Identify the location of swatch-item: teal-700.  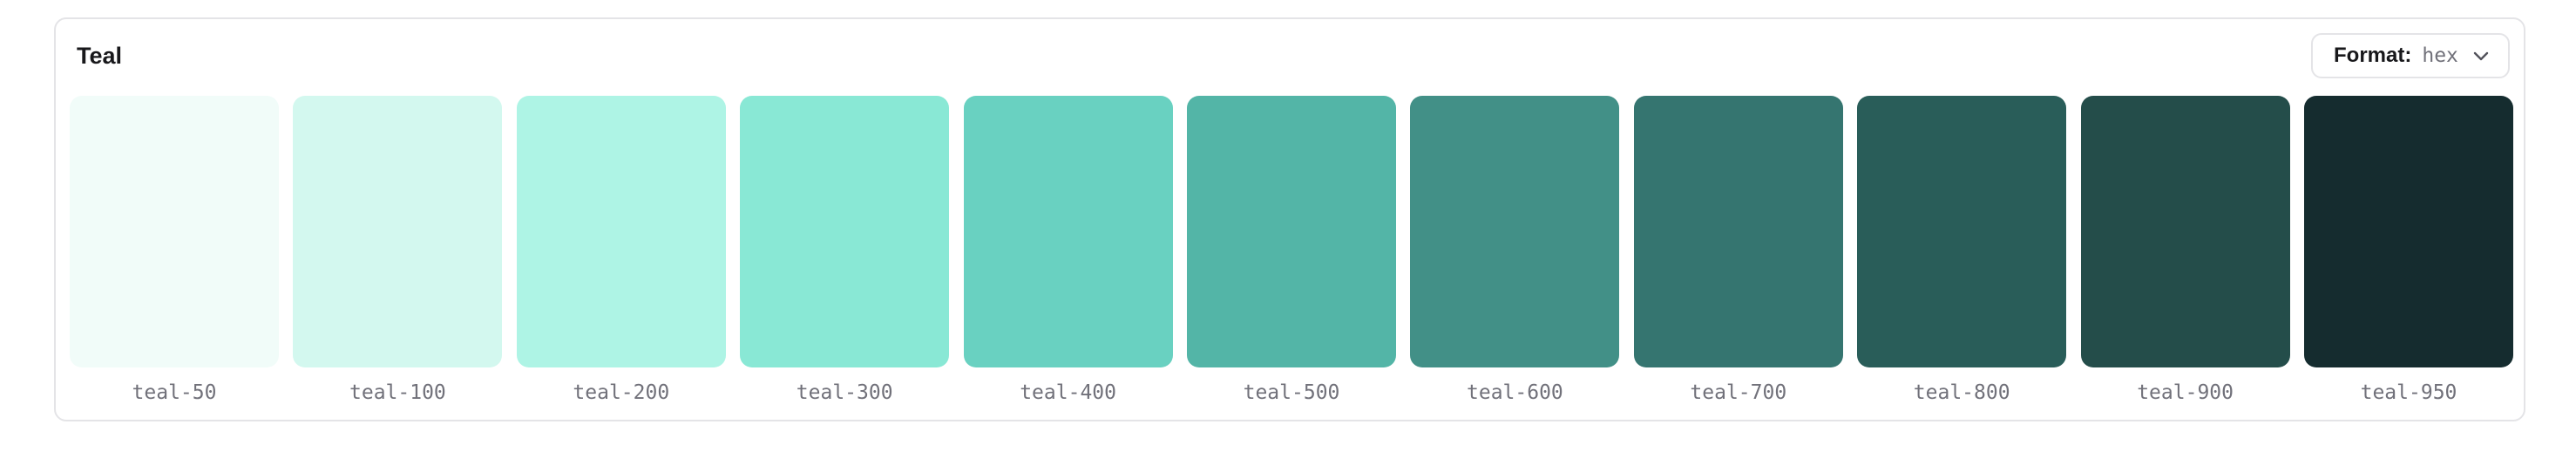
(1738, 253).